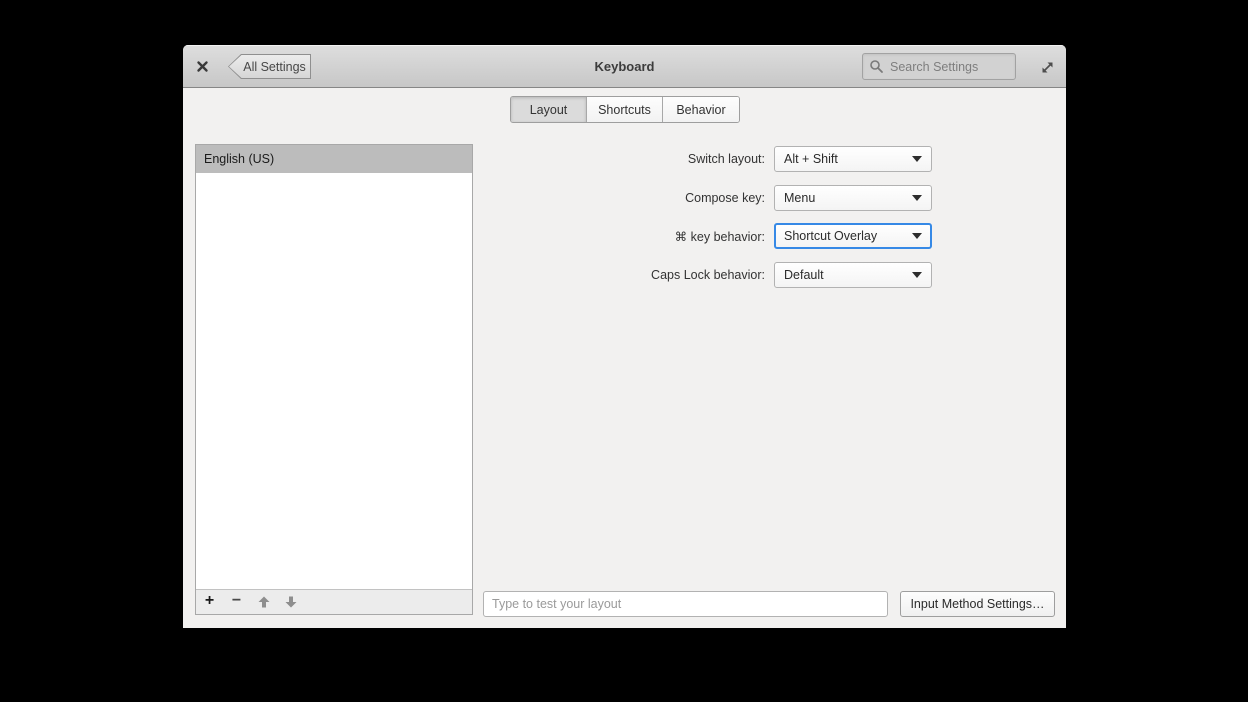  Describe the element at coordinates (708, 274) in the screenshot. I see `caps-lock-behavior-label: Caps Lock behavior:` at that location.